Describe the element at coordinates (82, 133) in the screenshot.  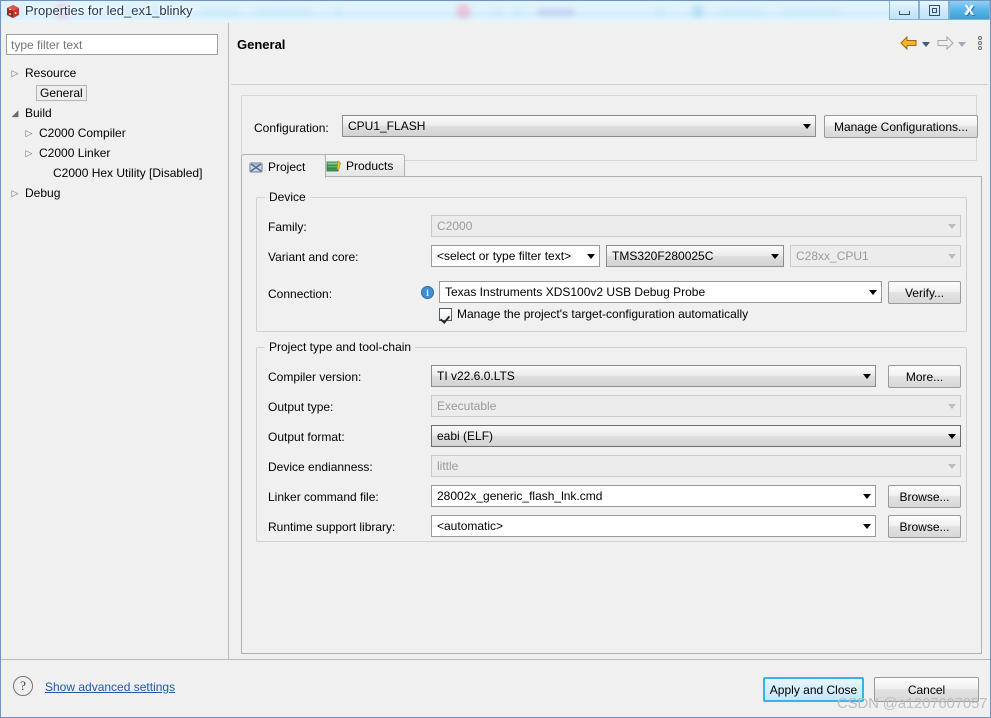
I see `sidebar-item-label: C2000 Compiler` at that location.